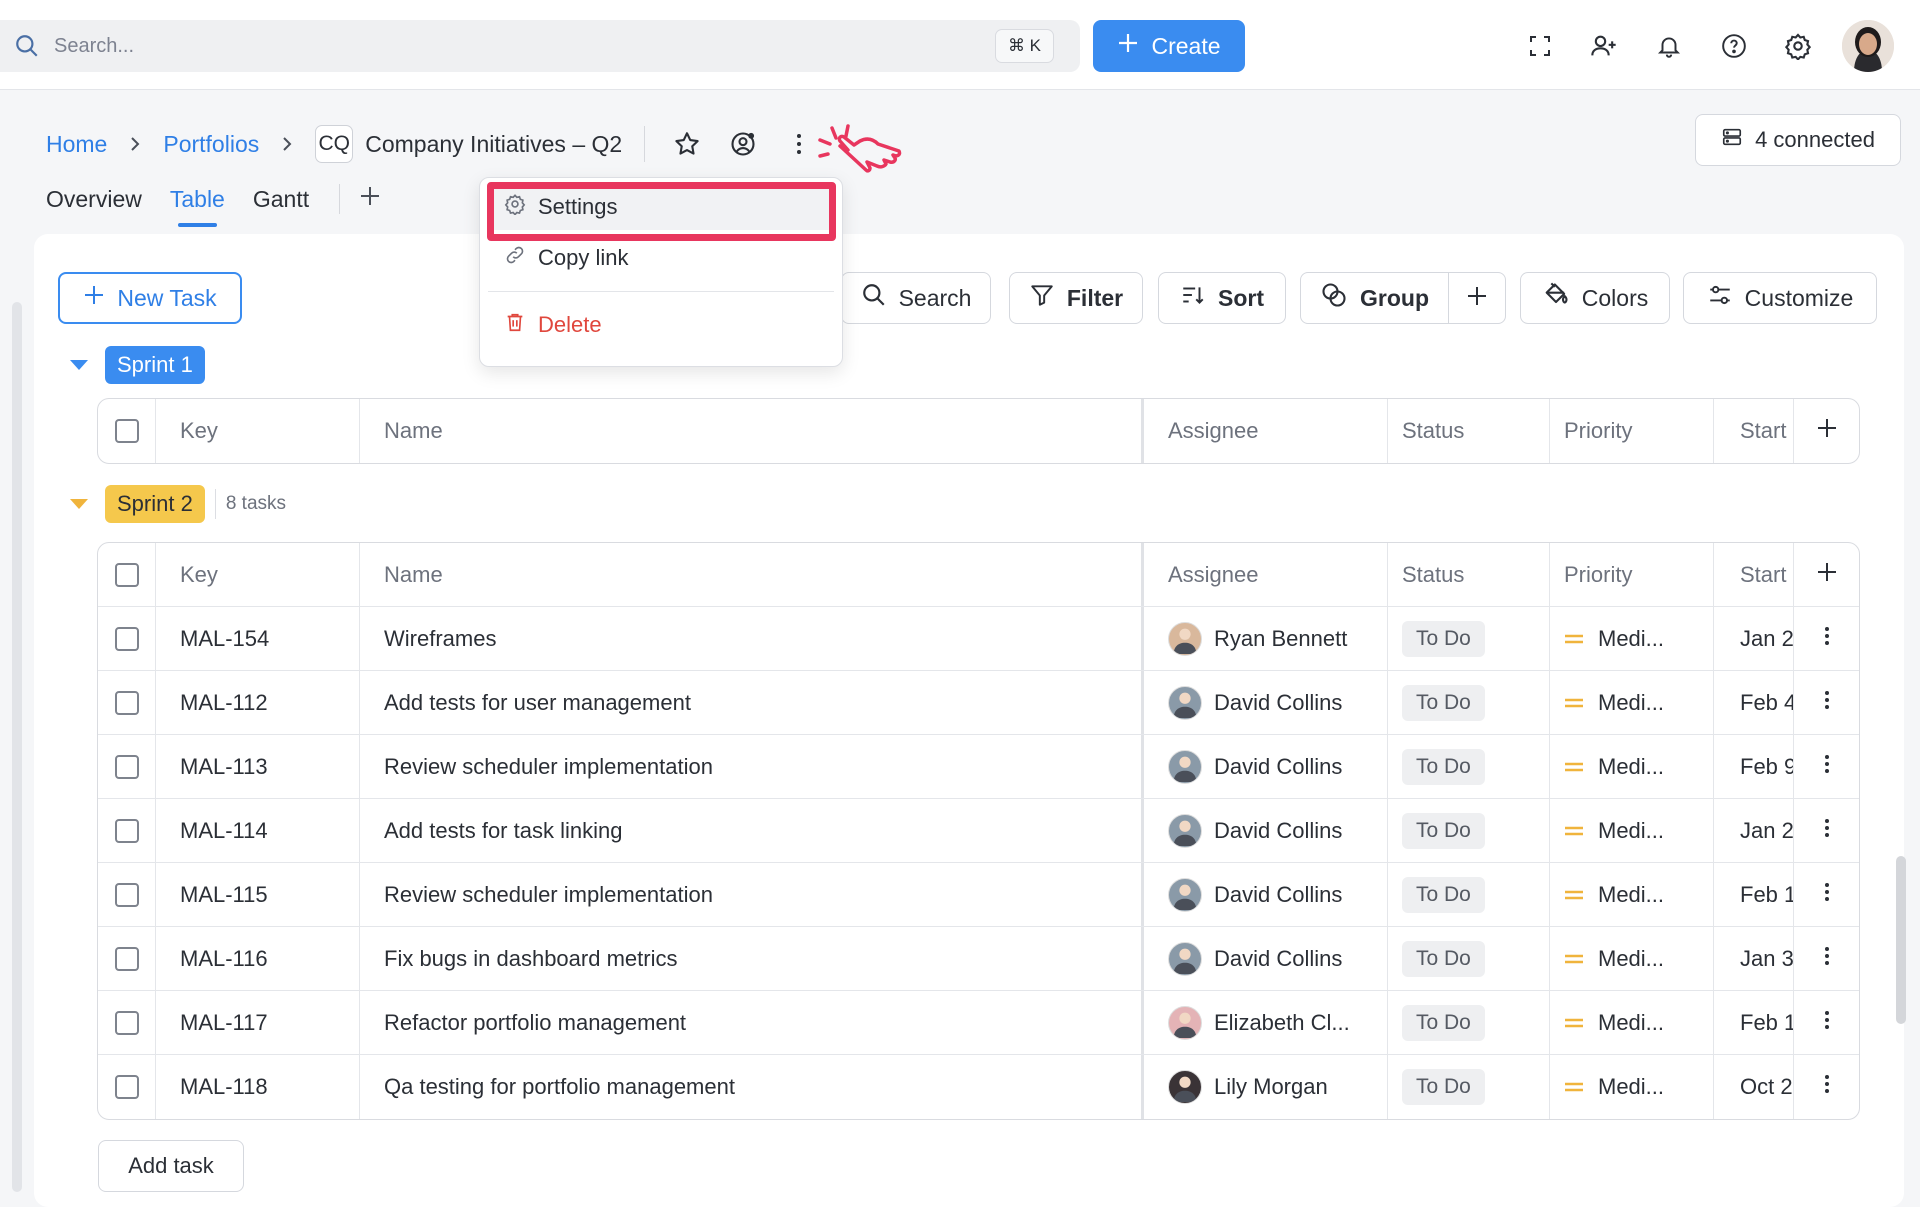  Describe the element at coordinates (752, 702) in the screenshot. I see `task-name: Add tests for user management` at that location.